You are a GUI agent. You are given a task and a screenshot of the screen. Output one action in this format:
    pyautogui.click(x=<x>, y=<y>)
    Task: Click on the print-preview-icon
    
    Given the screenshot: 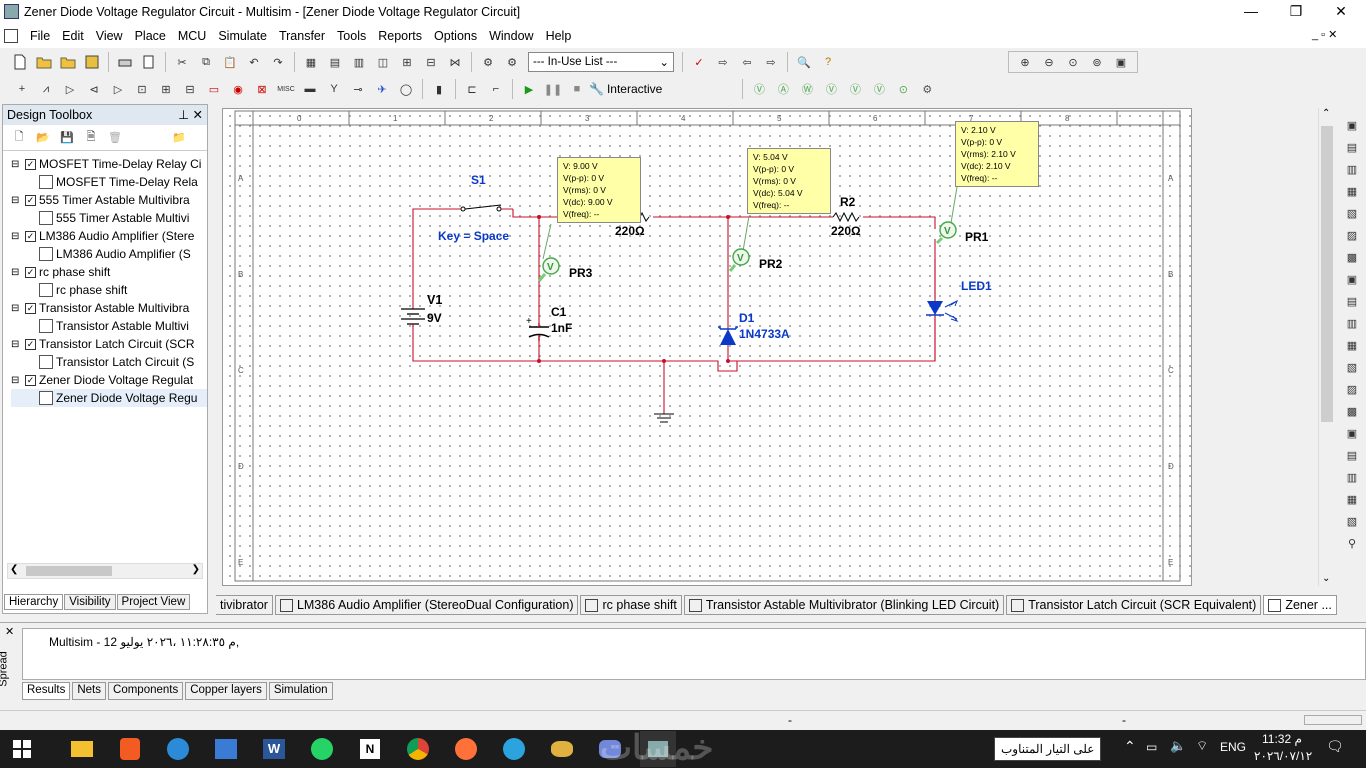 What is the action you would take?
    pyautogui.click(x=149, y=62)
    